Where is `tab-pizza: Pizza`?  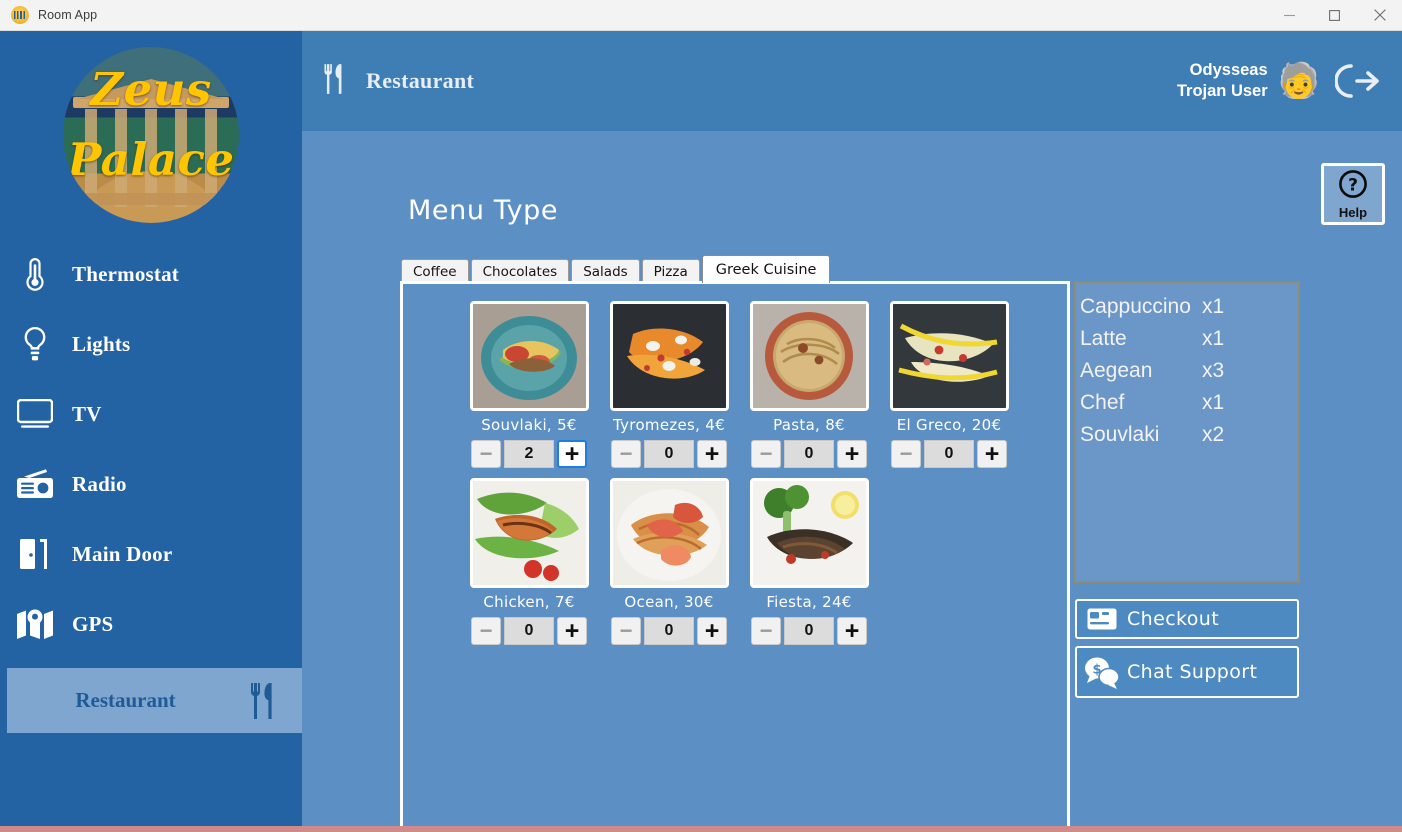 tab-pizza: Pizza is located at coordinates (670, 271).